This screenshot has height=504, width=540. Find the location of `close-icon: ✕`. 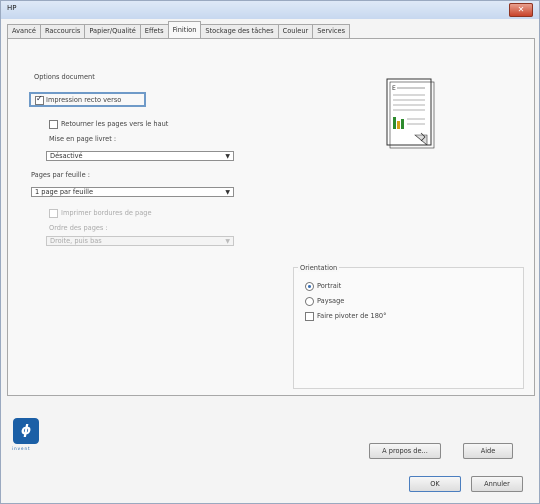

close-icon: ✕ is located at coordinates (521, 10).